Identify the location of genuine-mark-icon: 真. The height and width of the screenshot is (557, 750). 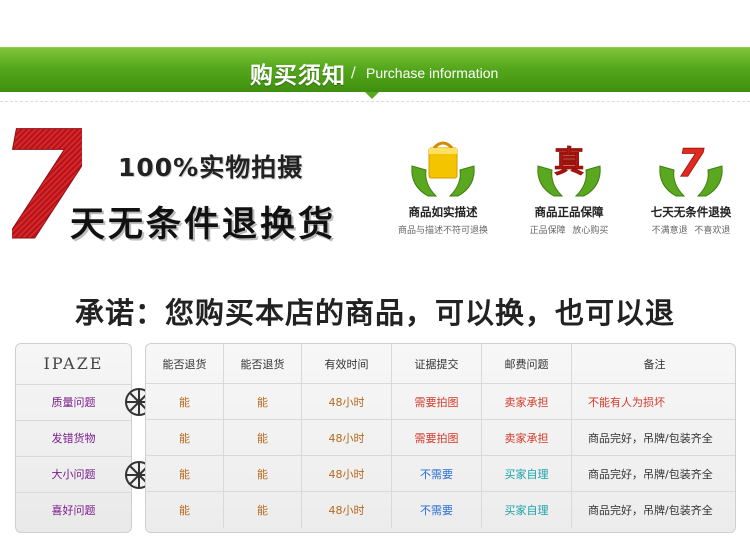
(569, 171).